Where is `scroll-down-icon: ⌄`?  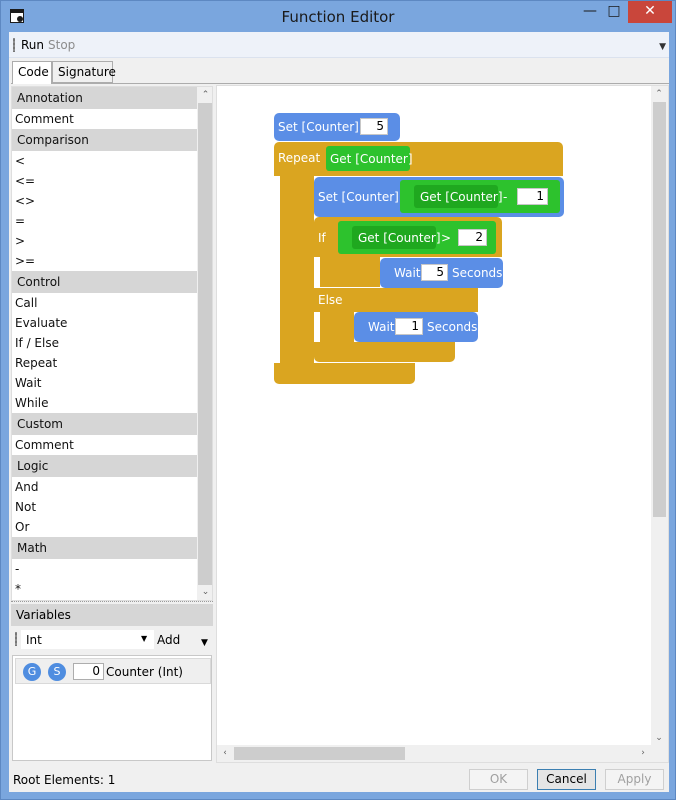 scroll-down-icon: ⌄ is located at coordinates (204, 592).